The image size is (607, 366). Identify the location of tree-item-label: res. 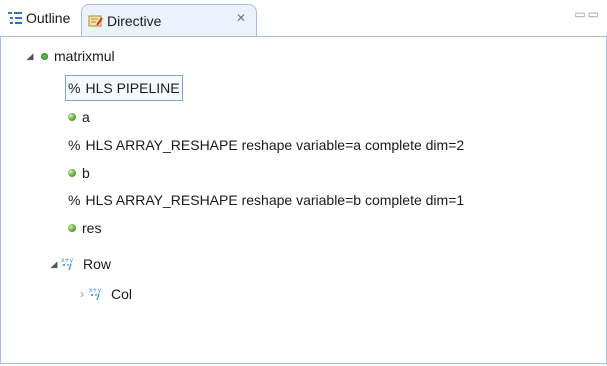
(92, 228).